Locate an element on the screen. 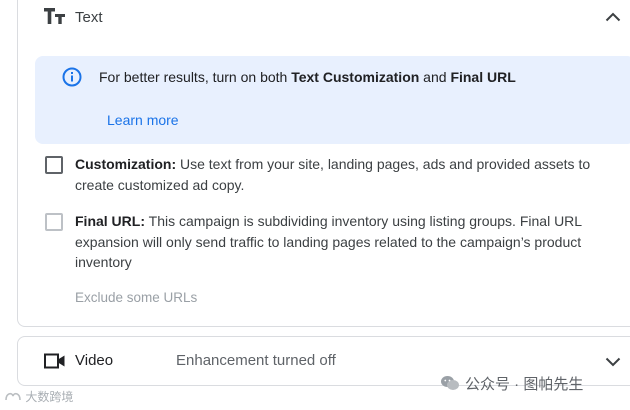 The image size is (630, 410). chevron-up-icon is located at coordinates (613, 17).